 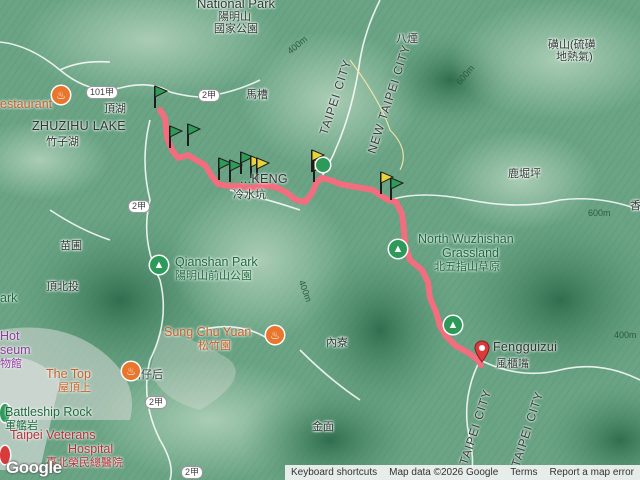 I want to click on google-logo-text: Google, so click(x=34, y=467).